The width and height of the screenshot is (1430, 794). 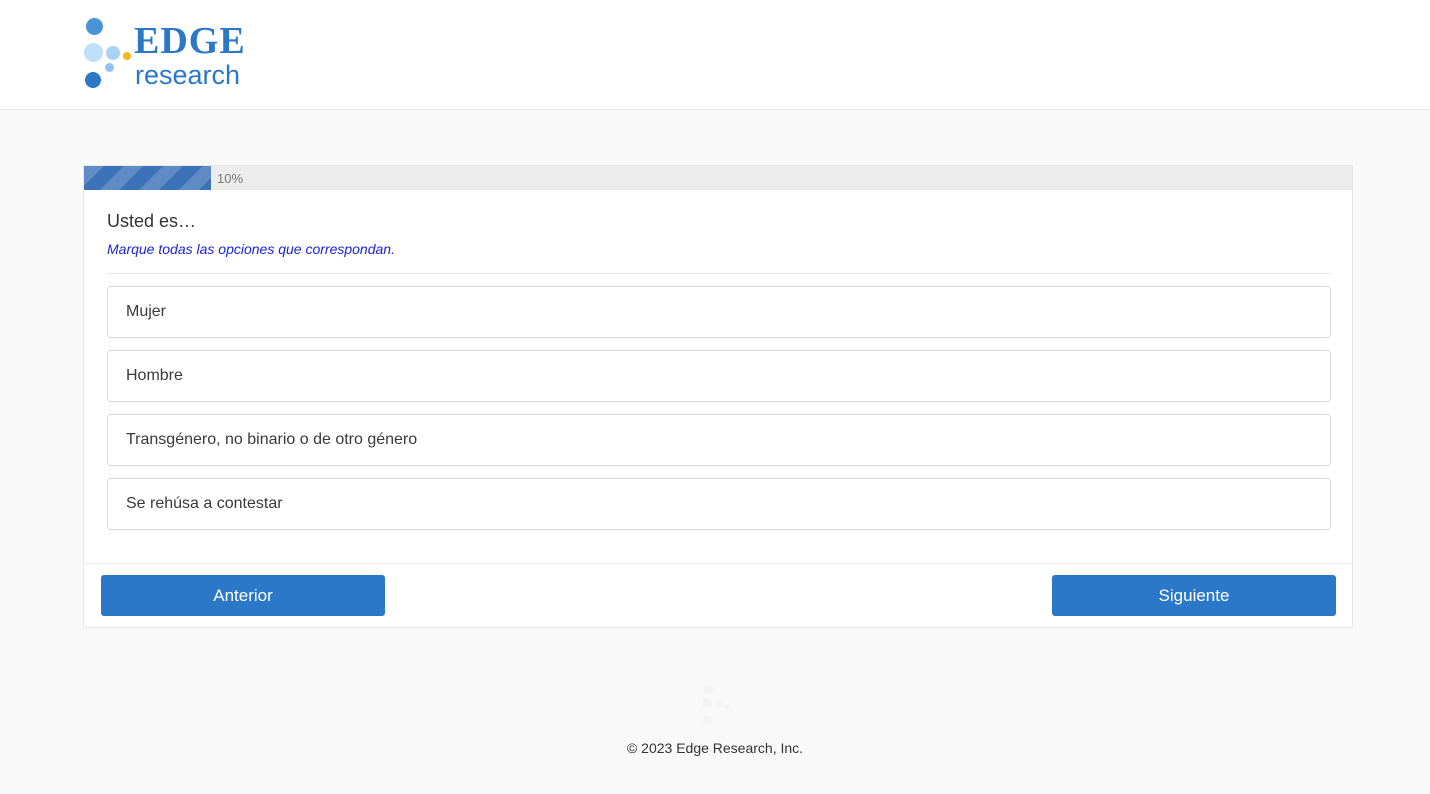 I want to click on progress-bar-fill, so click(x=147, y=178).